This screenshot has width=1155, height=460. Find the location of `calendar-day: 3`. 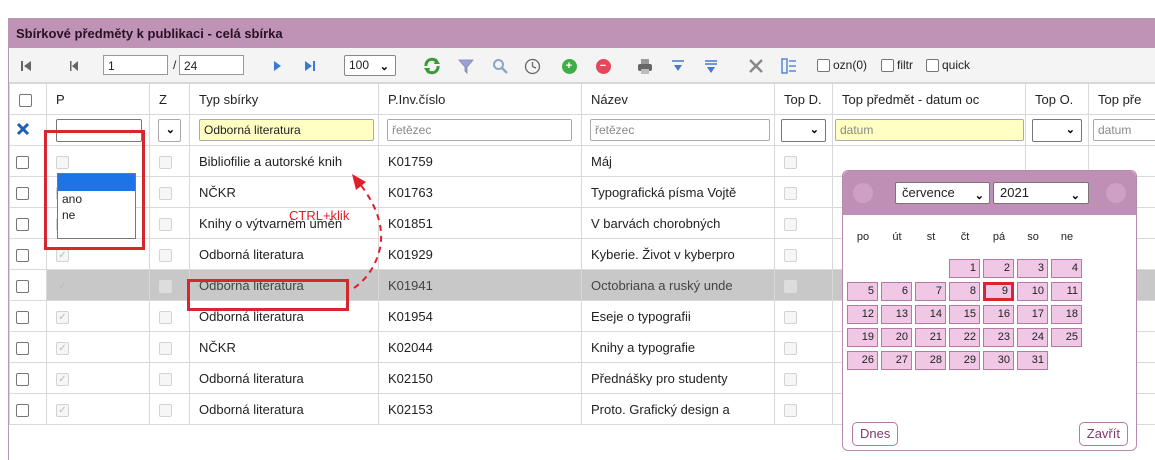

calendar-day: 3 is located at coordinates (1032, 268).